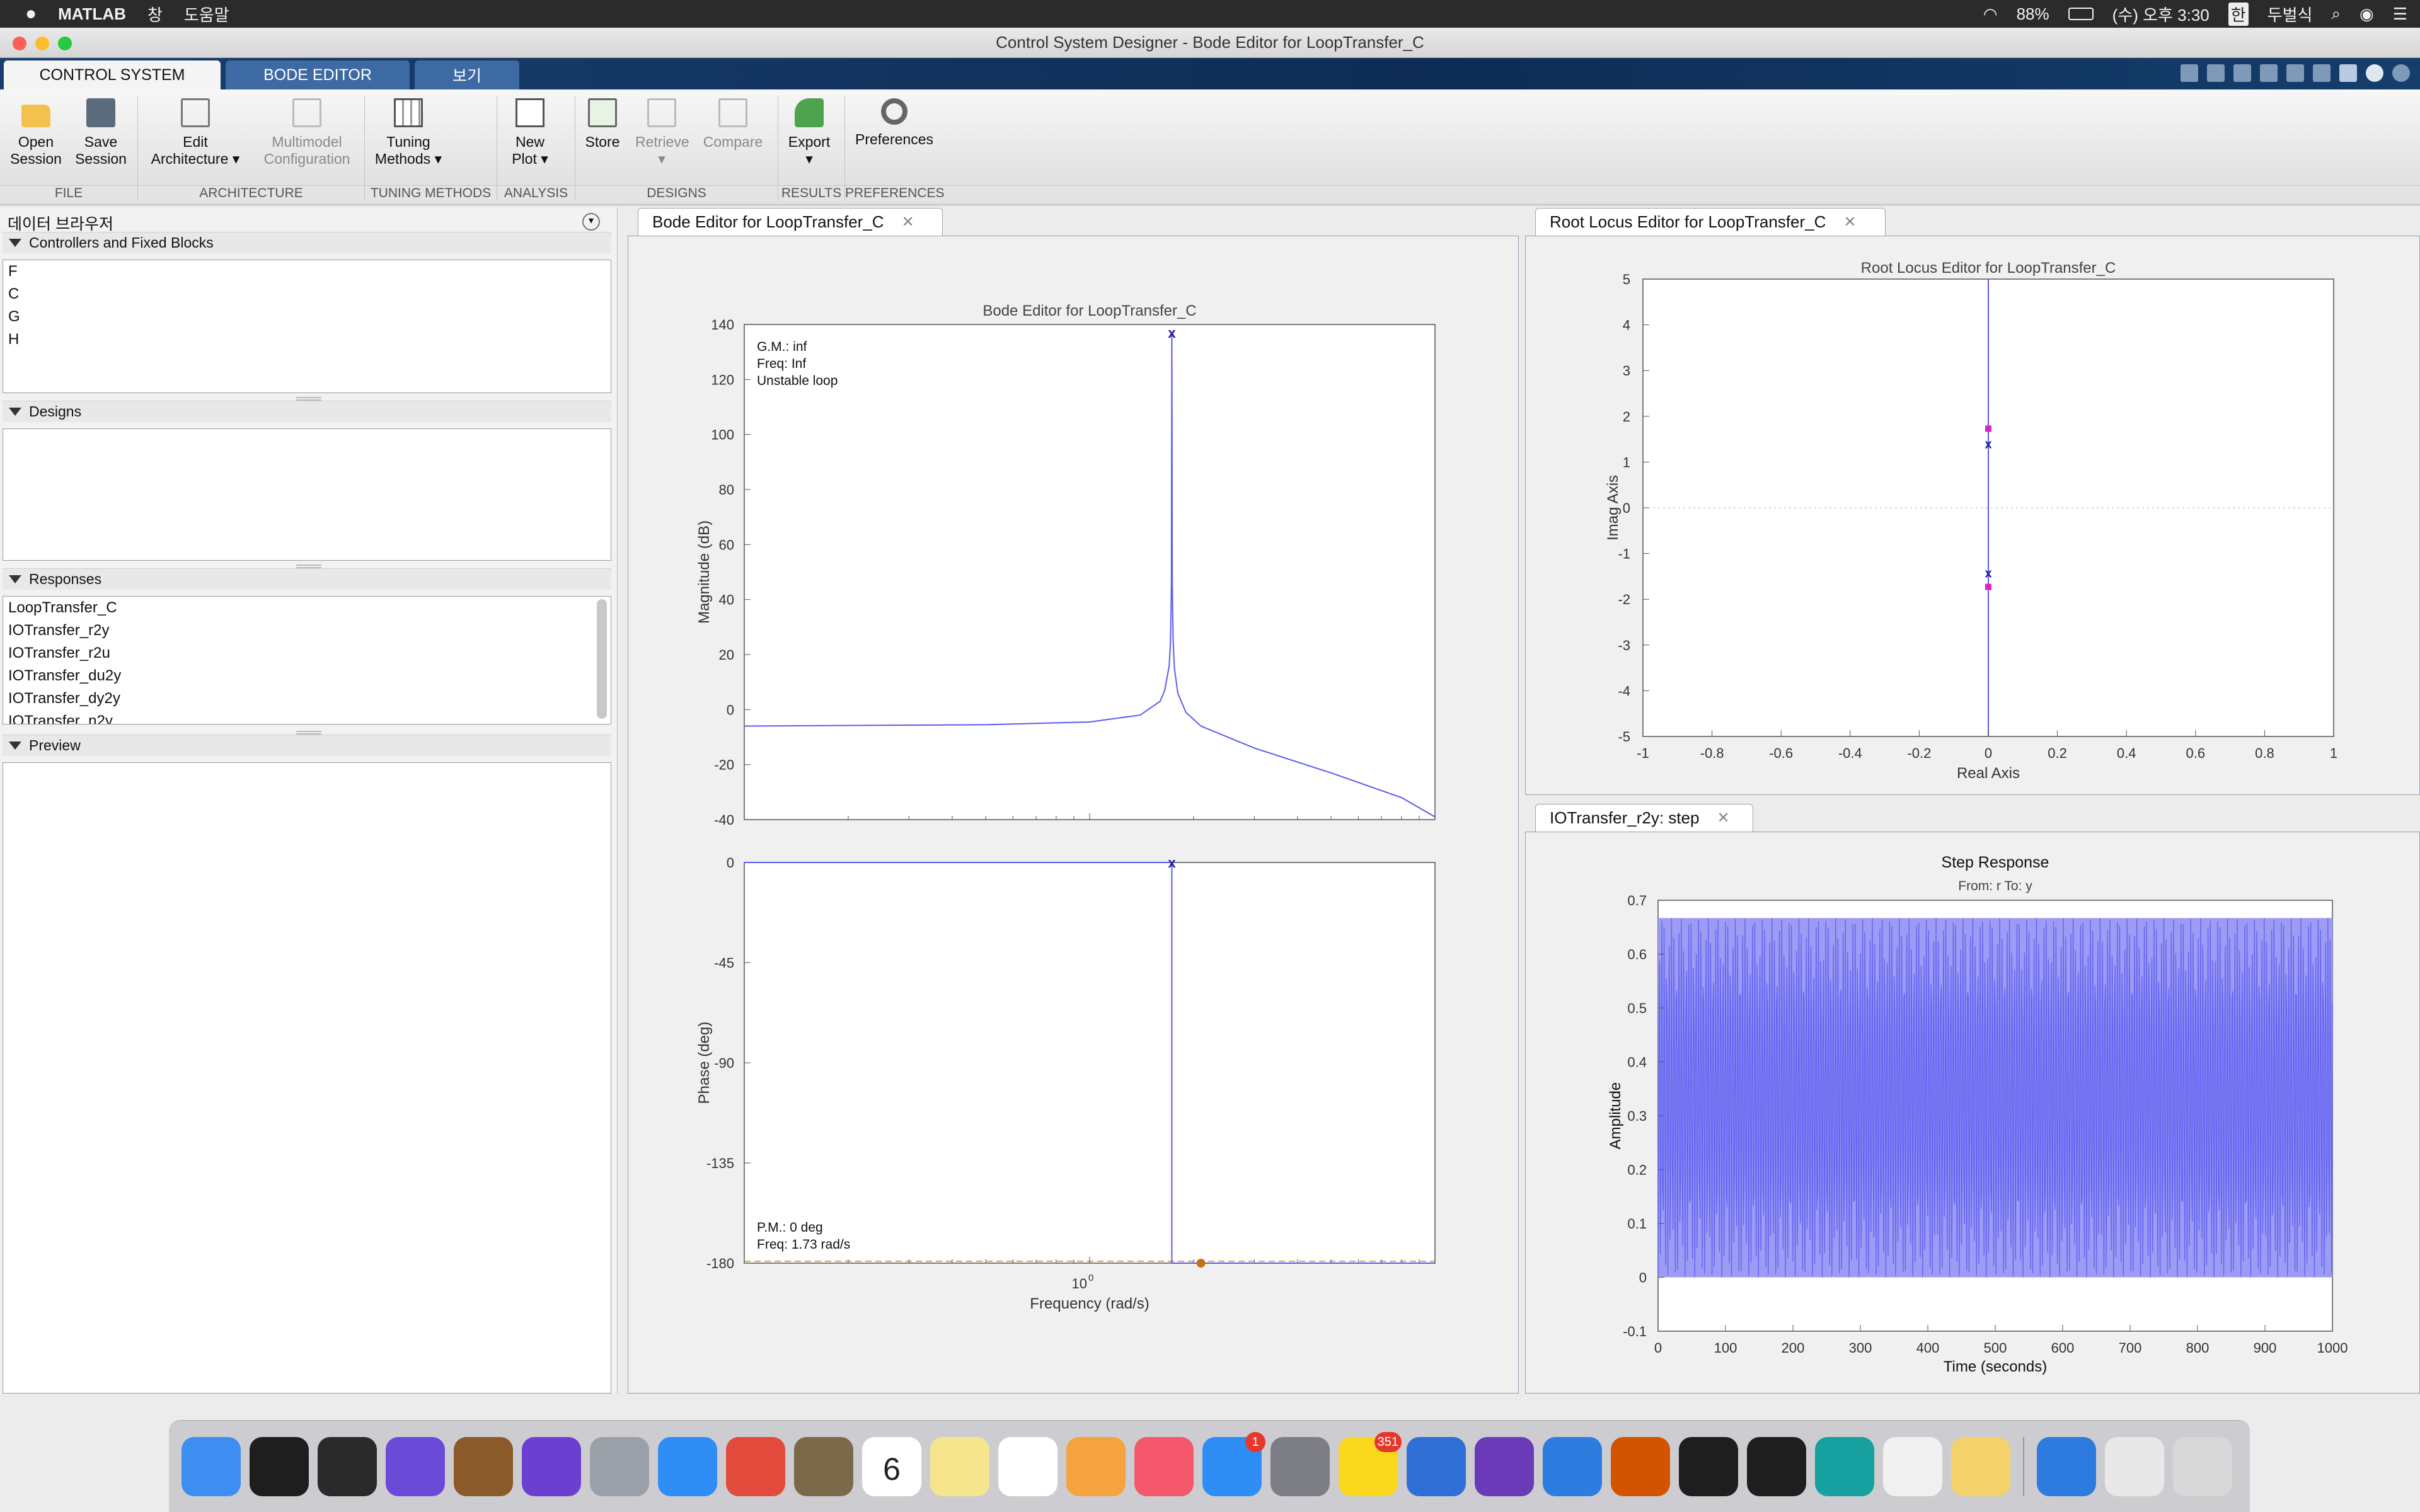 This screenshot has width=2420, height=1512. I want to click on new-plot-button: New Plot ▾, so click(530, 133).